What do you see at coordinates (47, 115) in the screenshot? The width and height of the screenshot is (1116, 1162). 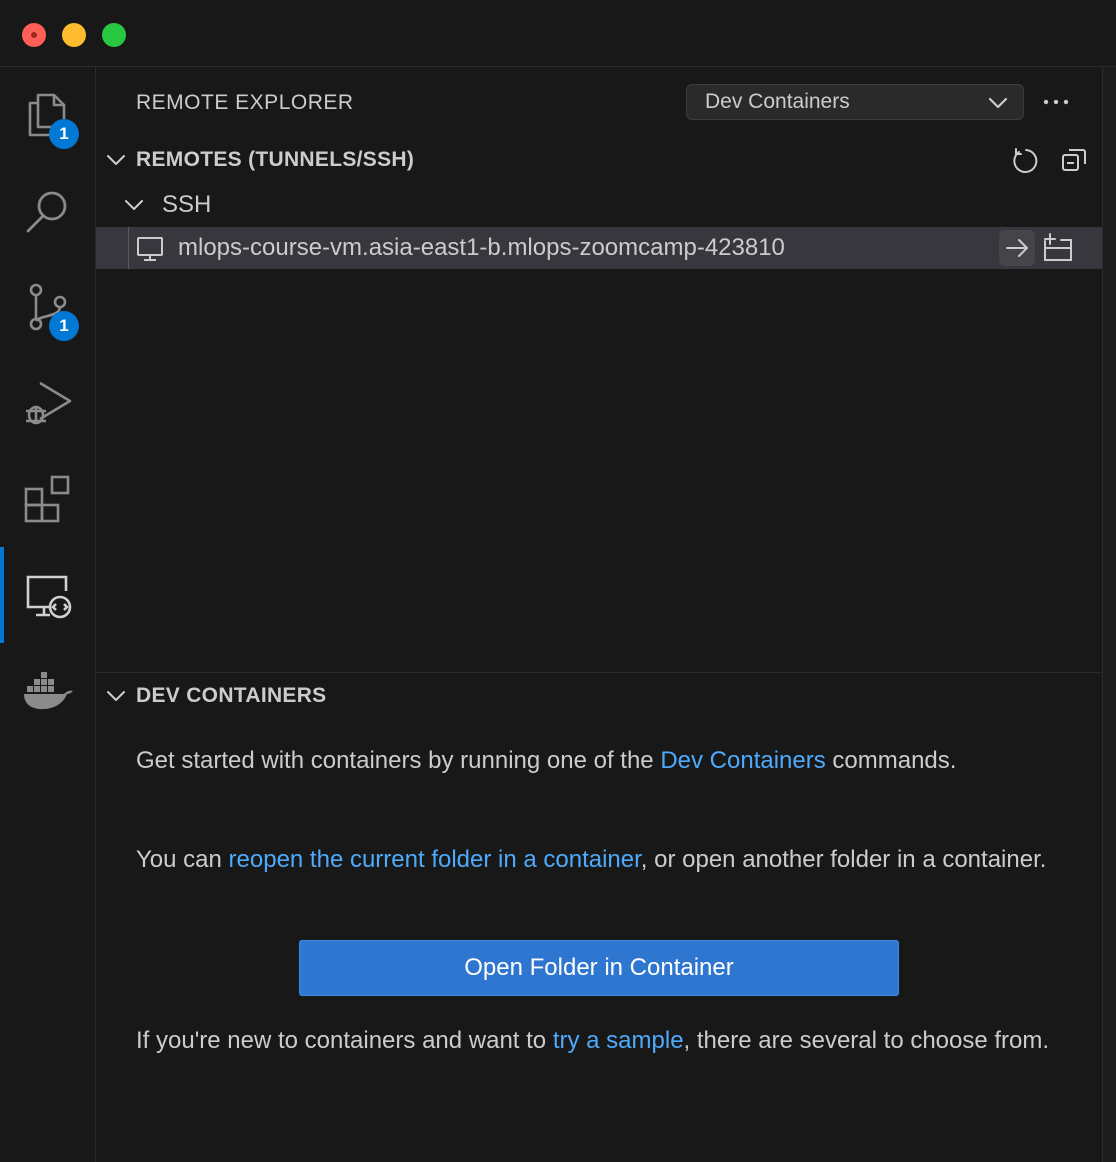 I see `activity-explorer: 1` at bounding box center [47, 115].